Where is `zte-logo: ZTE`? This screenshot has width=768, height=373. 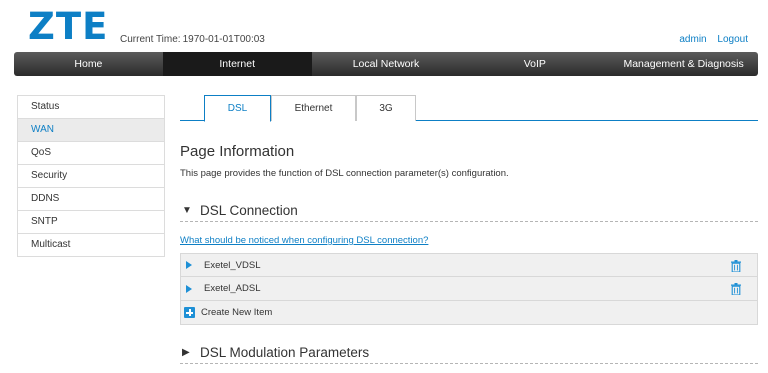
zte-logo: ZTE is located at coordinates (68, 26).